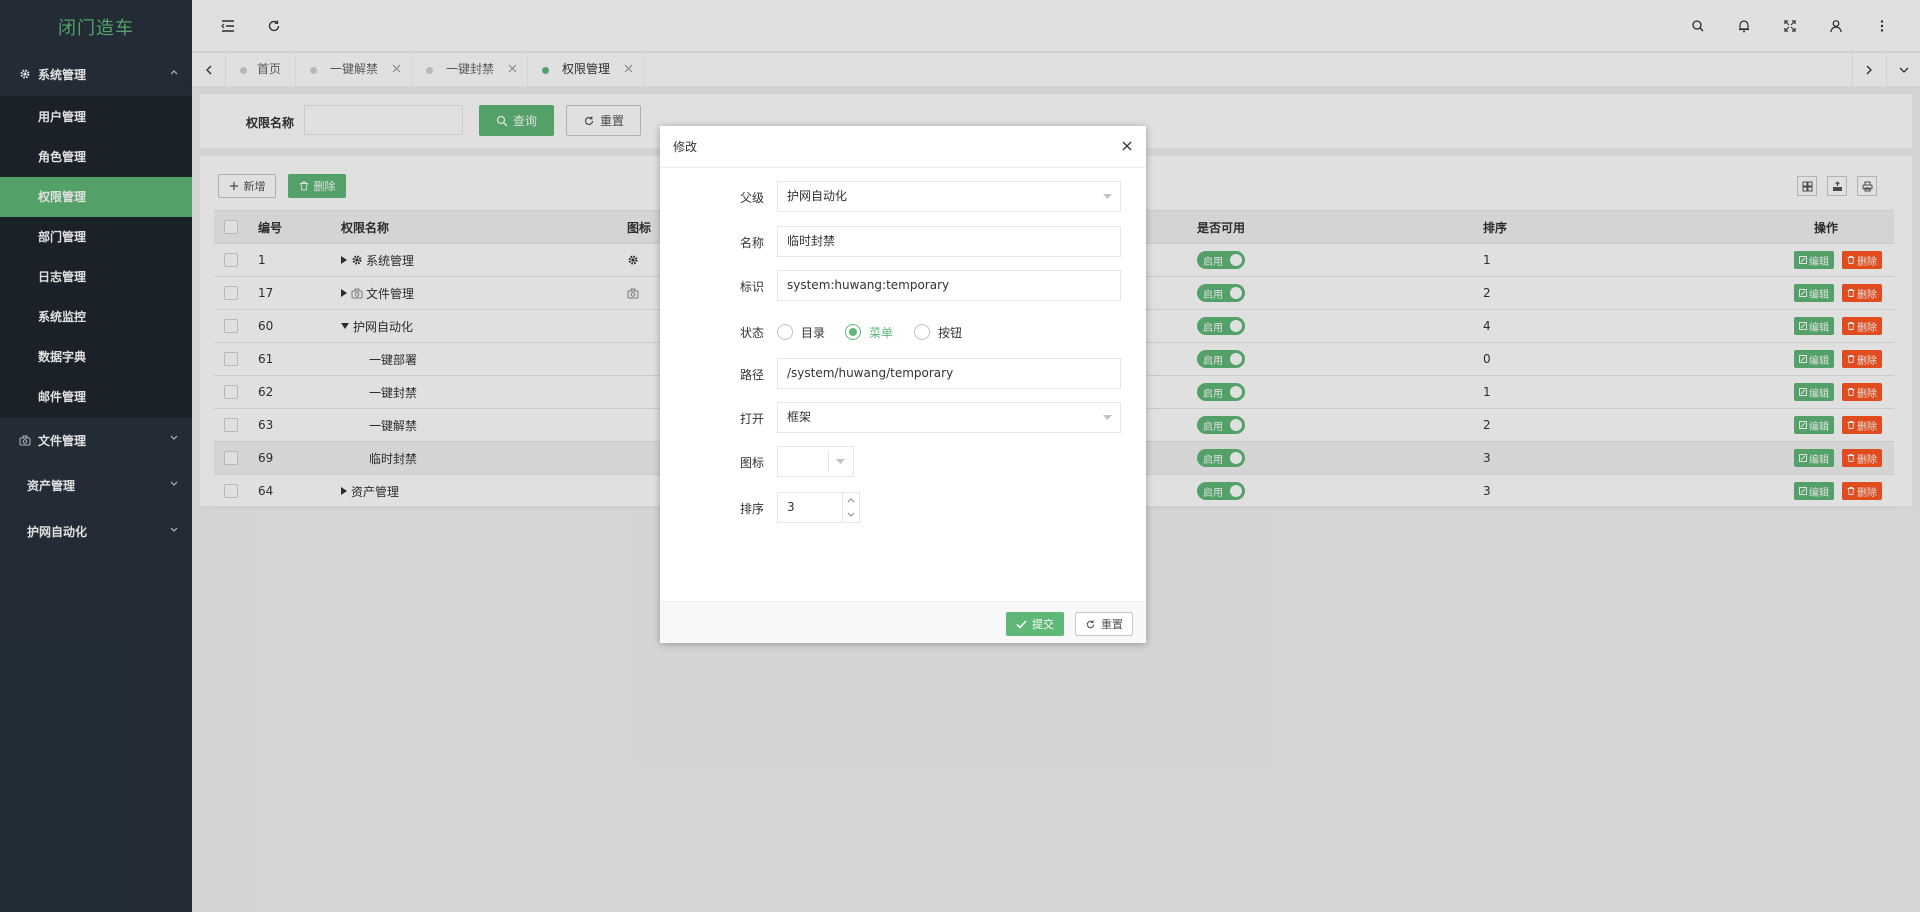 The height and width of the screenshot is (912, 1920). I want to click on parent-select-value: 护网自动化, so click(817, 196).